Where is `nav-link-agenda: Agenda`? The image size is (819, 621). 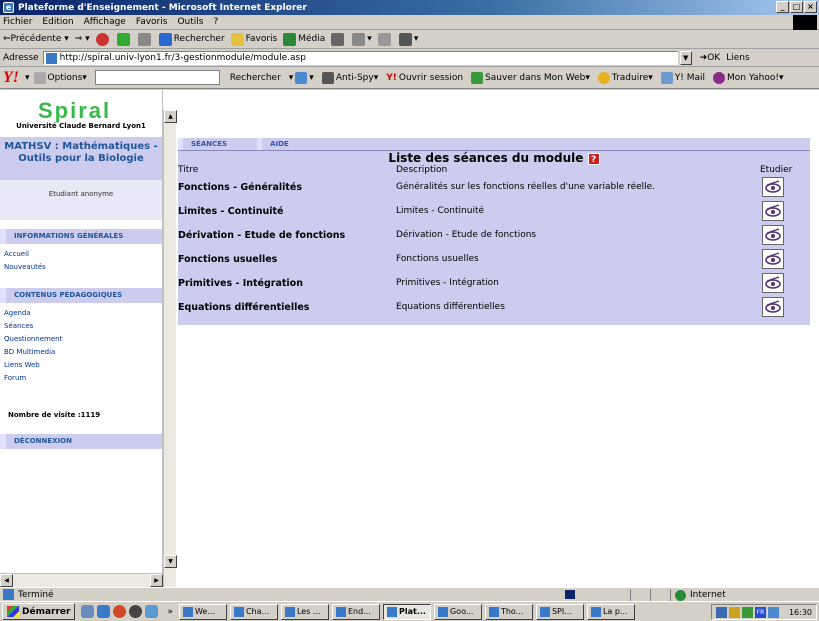
nav-link-agenda: Agenda is located at coordinates (17, 313).